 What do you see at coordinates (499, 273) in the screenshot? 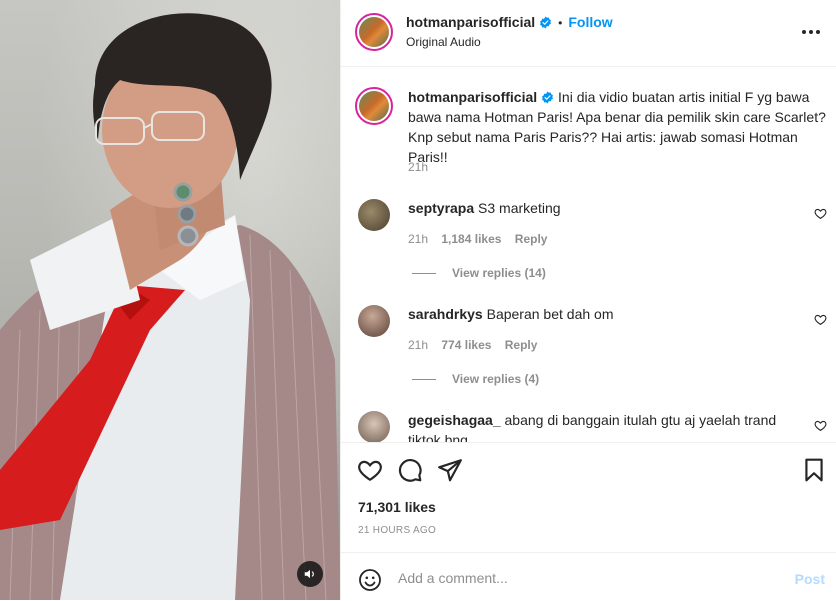
I see `view-replies-label: View replies (14)` at bounding box center [499, 273].